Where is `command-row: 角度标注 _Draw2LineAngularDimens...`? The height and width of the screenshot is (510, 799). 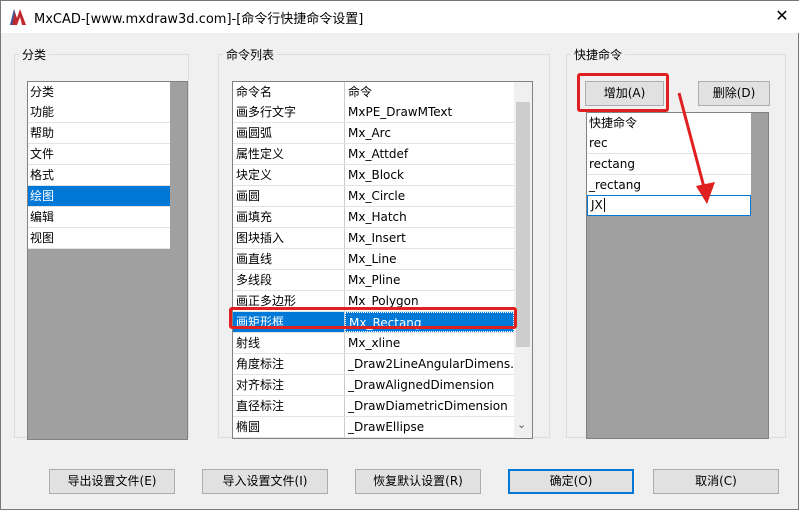
command-row: 角度标注 _Draw2LineAngularDimens... is located at coordinates (373, 364).